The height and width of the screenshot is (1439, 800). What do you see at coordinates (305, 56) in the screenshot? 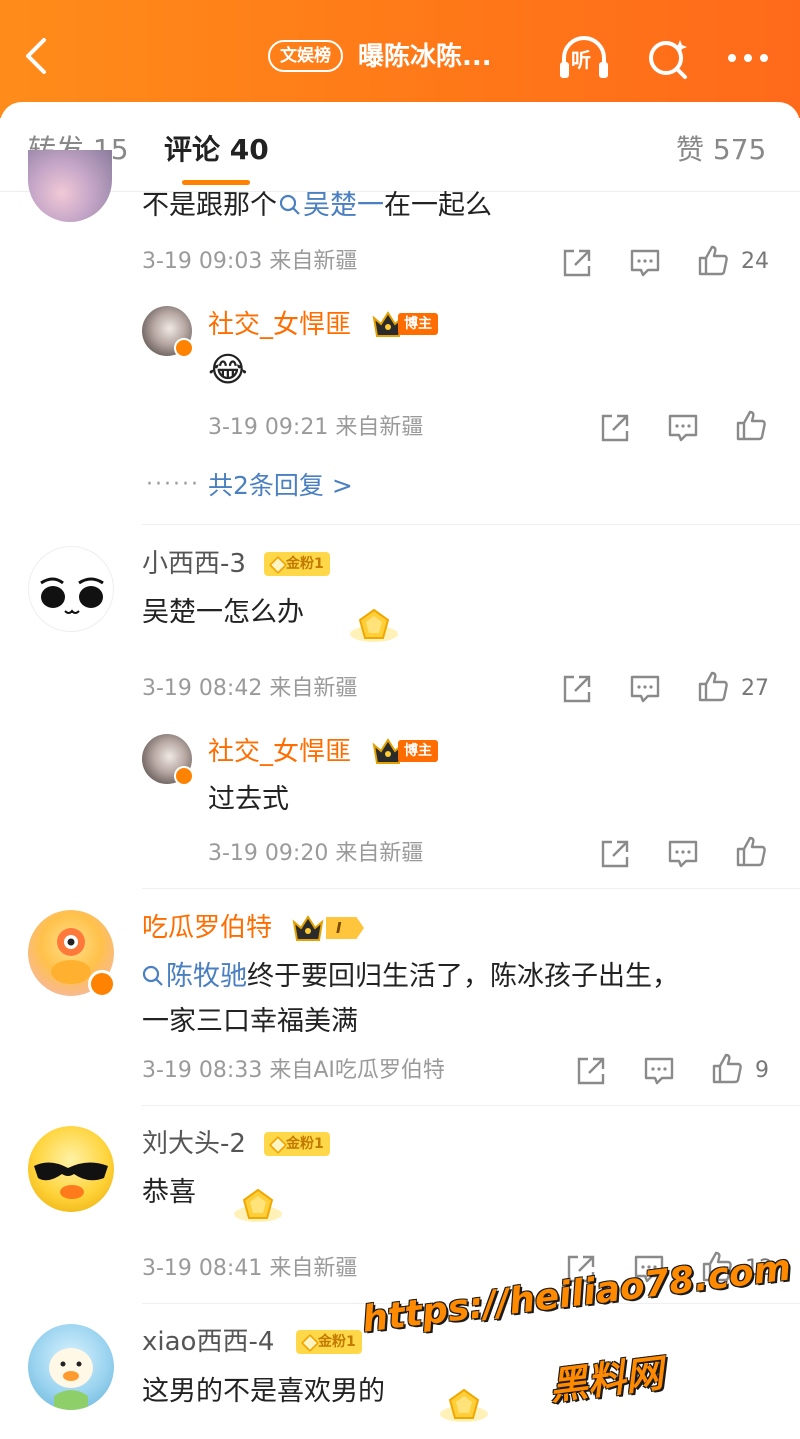
I see `hot-list-tag: 文娱榜` at bounding box center [305, 56].